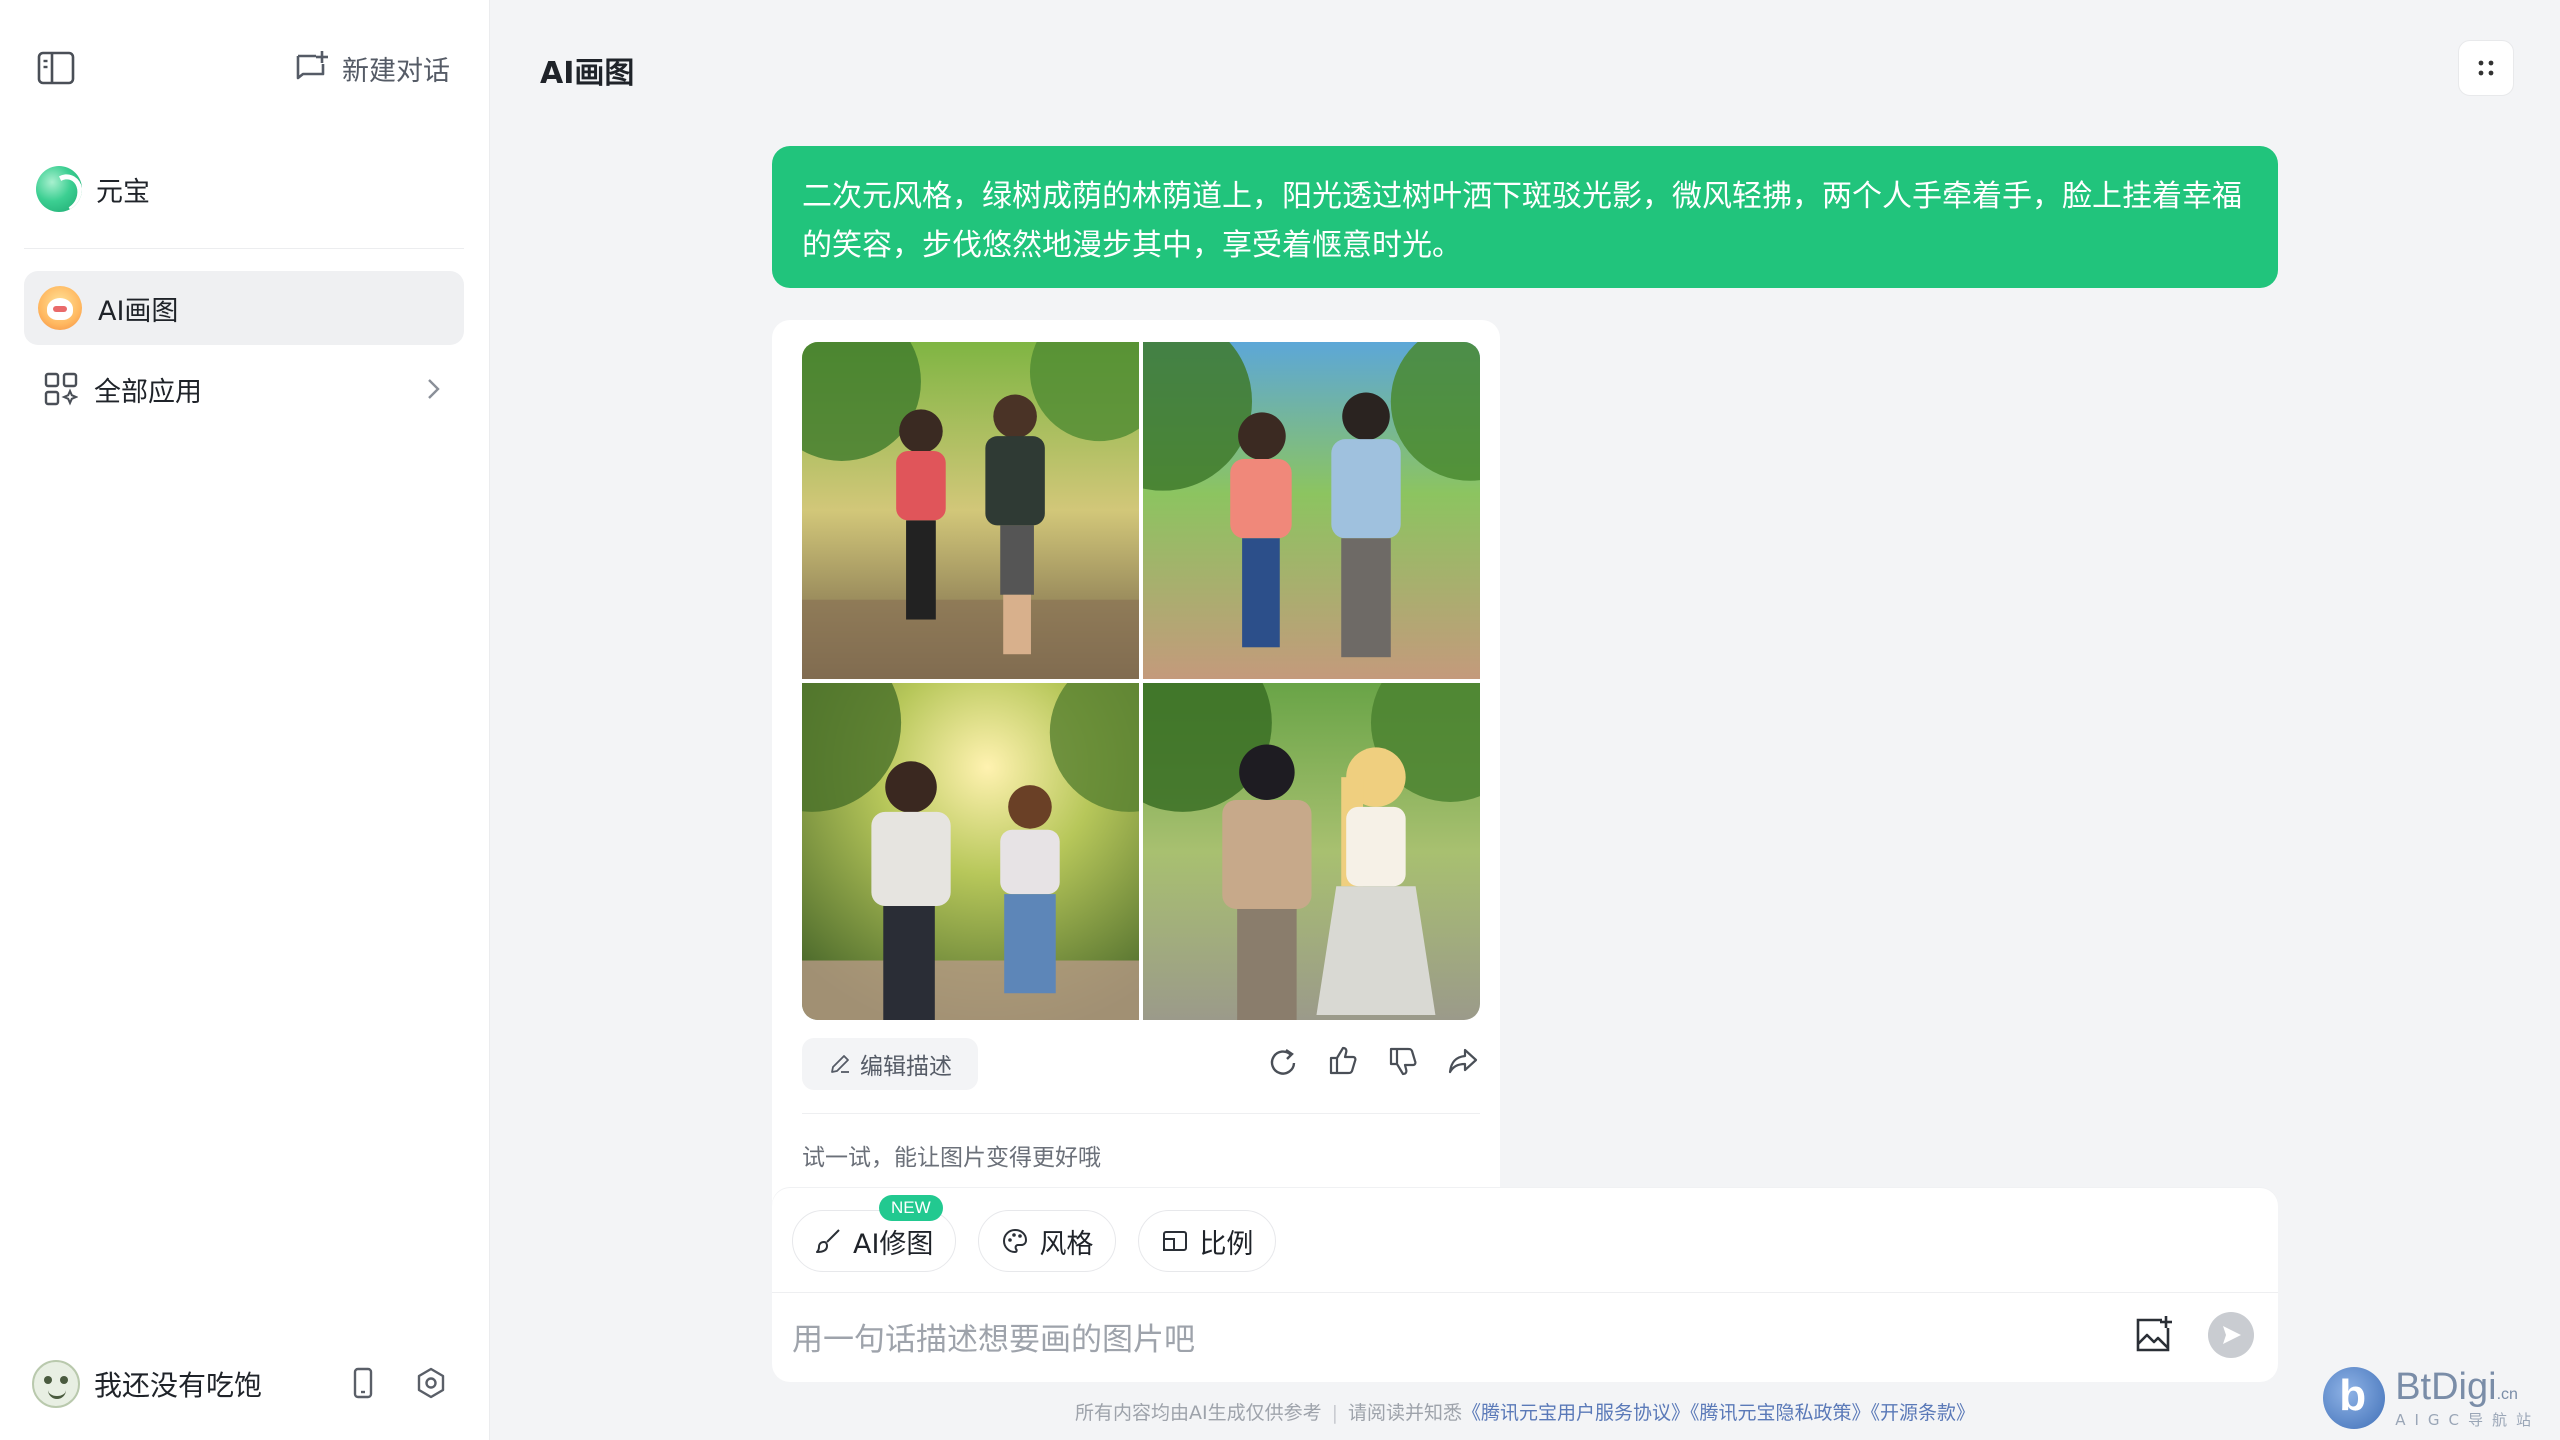 The width and height of the screenshot is (2560, 1440). I want to click on apps-grid-icon, so click(61, 389).